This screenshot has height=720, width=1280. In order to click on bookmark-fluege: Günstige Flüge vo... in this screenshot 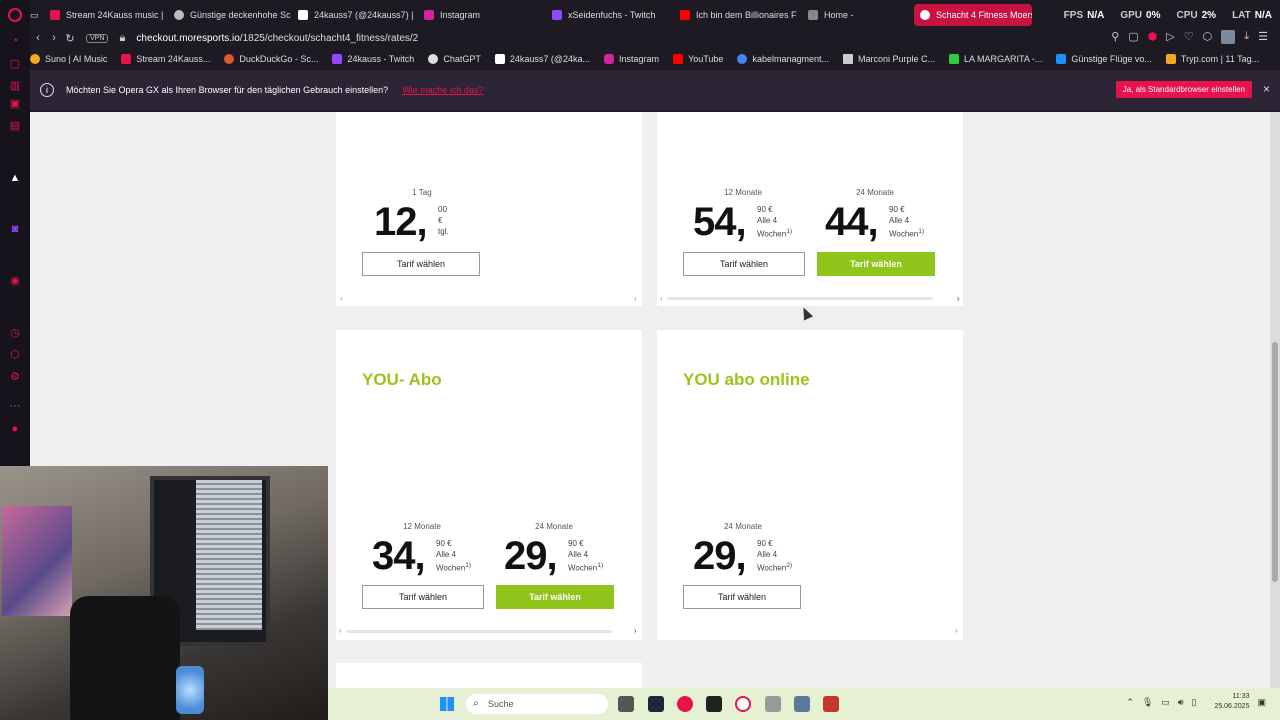, I will do `click(1104, 59)`.